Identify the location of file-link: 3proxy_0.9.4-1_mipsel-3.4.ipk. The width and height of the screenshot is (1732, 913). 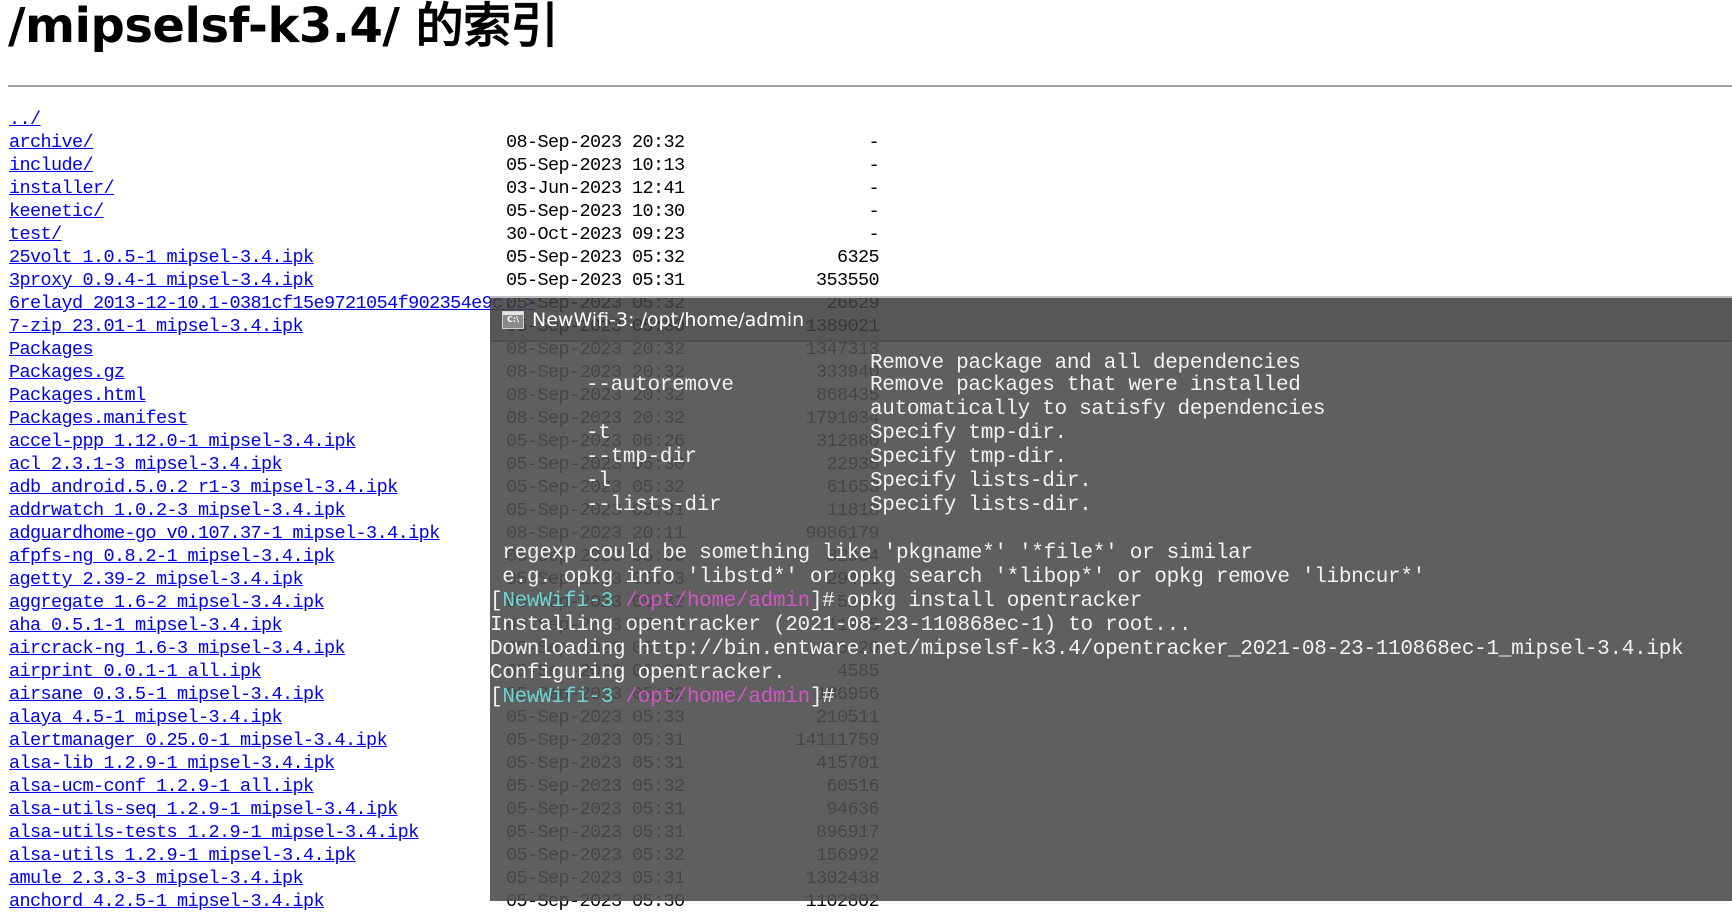
(161, 280).